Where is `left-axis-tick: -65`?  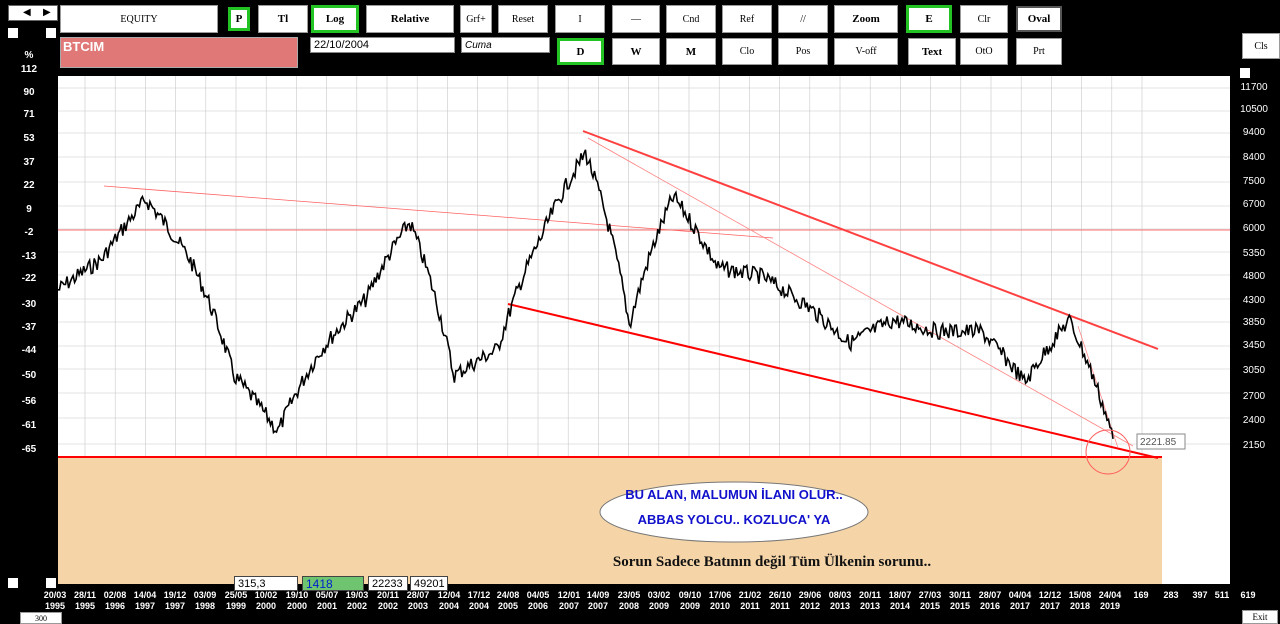 left-axis-tick: -65 is located at coordinates (29, 449).